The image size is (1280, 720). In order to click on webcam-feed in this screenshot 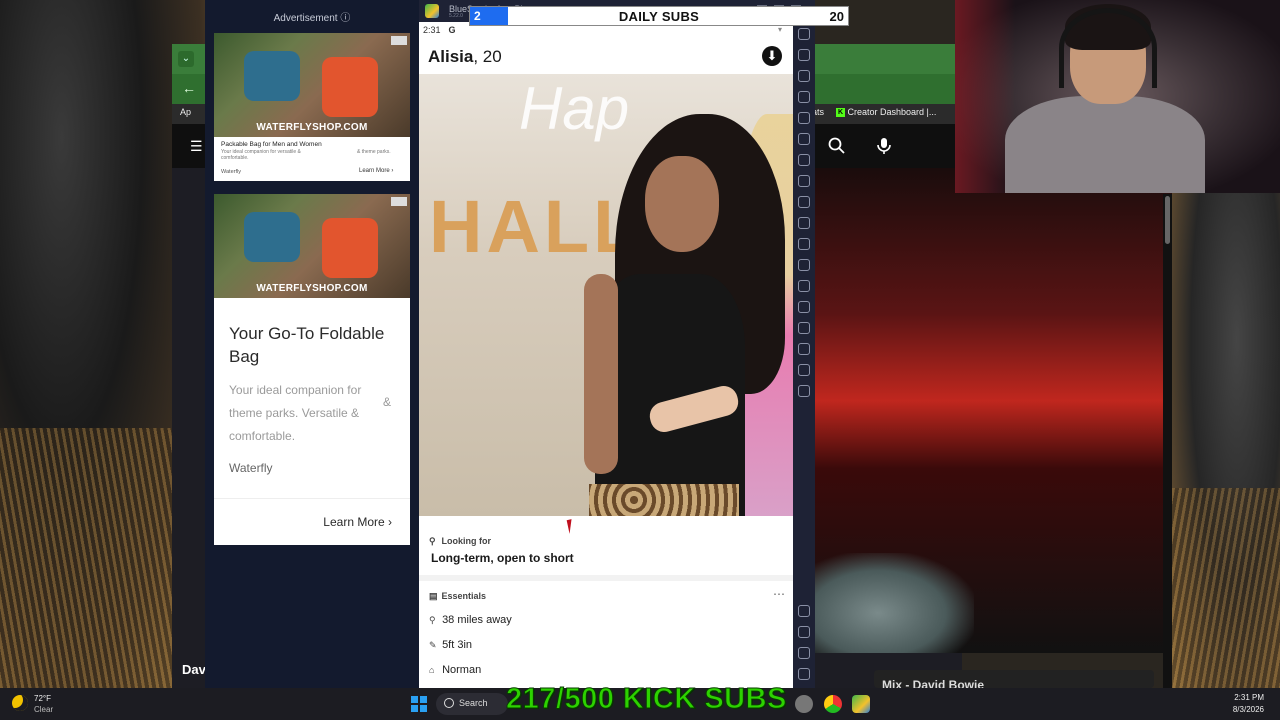, I will do `click(1117, 96)`.